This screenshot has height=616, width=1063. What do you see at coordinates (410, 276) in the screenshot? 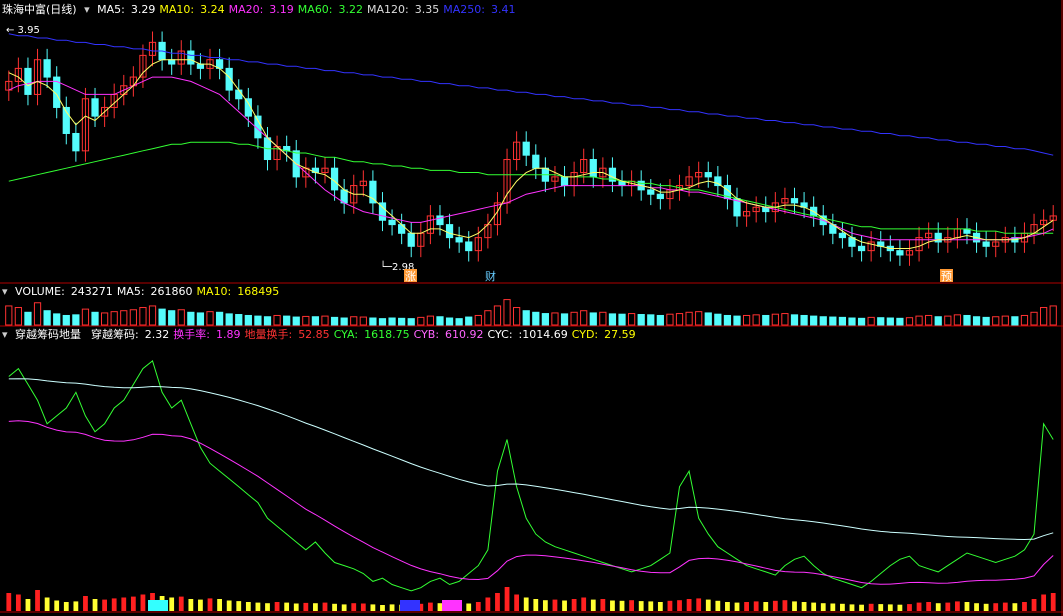
I see `event-marker-label: 涨` at bounding box center [410, 276].